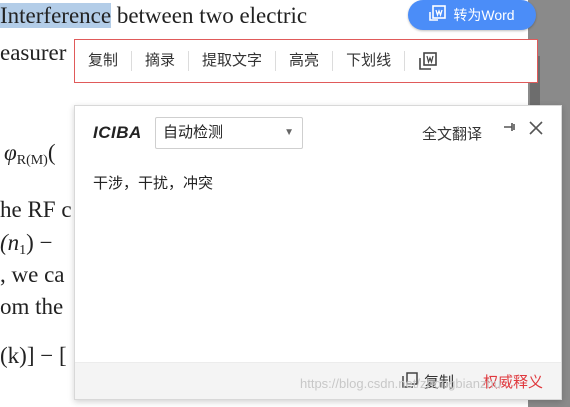  Describe the element at coordinates (289, 132) in the screenshot. I see `chevron-down-icon: ▼` at that location.